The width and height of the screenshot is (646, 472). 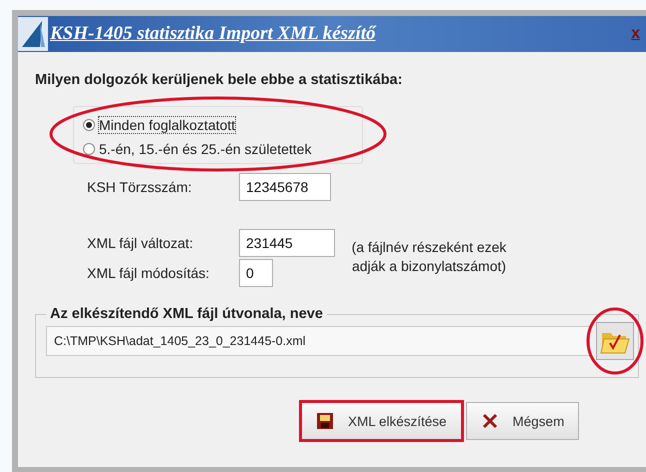 I want to click on window-title: KSH-1405 statisztika Import XML készítő, so click(x=213, y=34).